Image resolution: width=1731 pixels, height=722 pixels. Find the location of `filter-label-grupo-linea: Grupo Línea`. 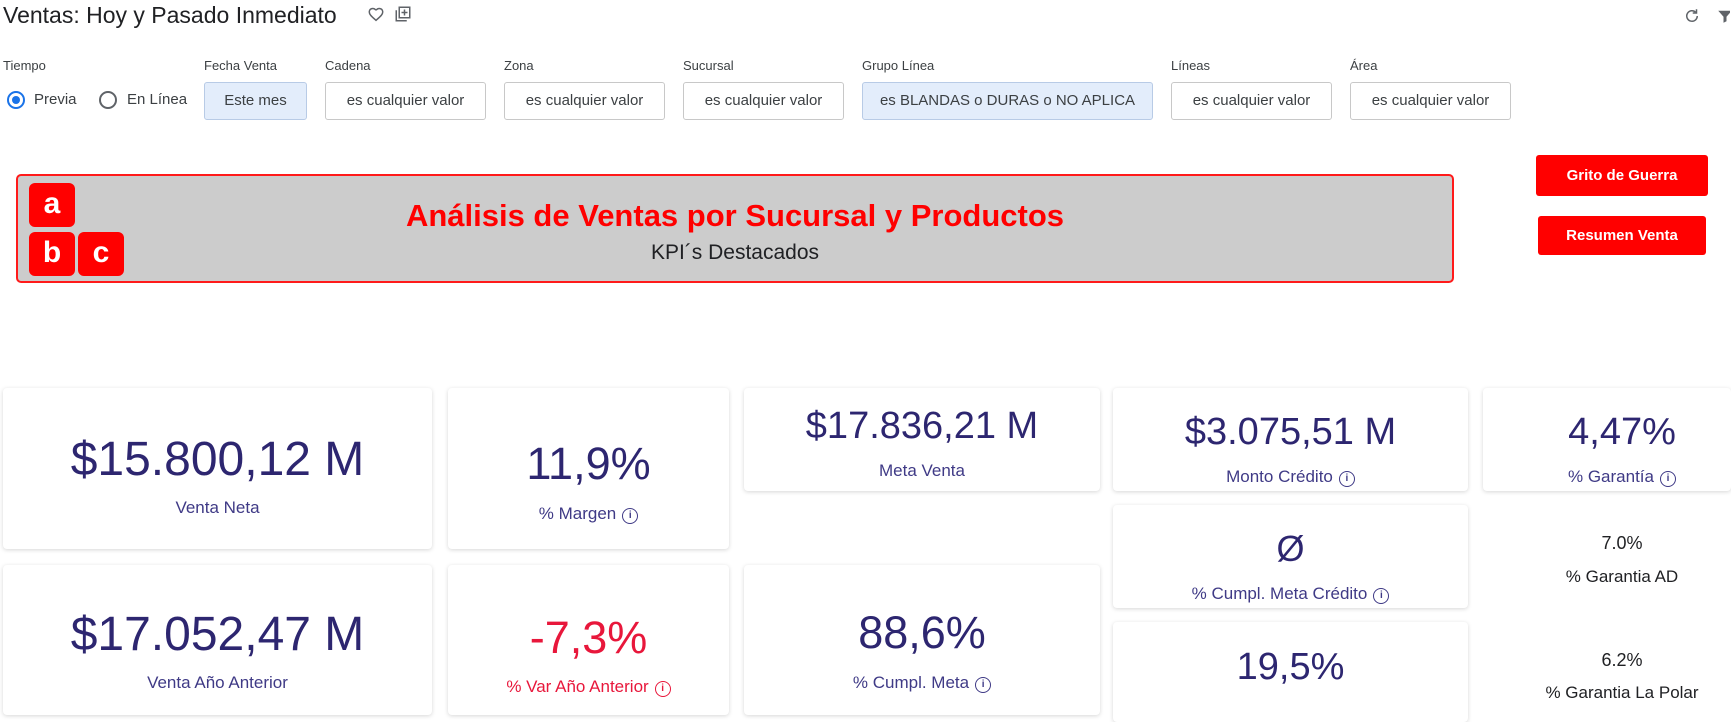

filter-label-grupo-linea: Grupo Línea is located at coordinates (898, 65).